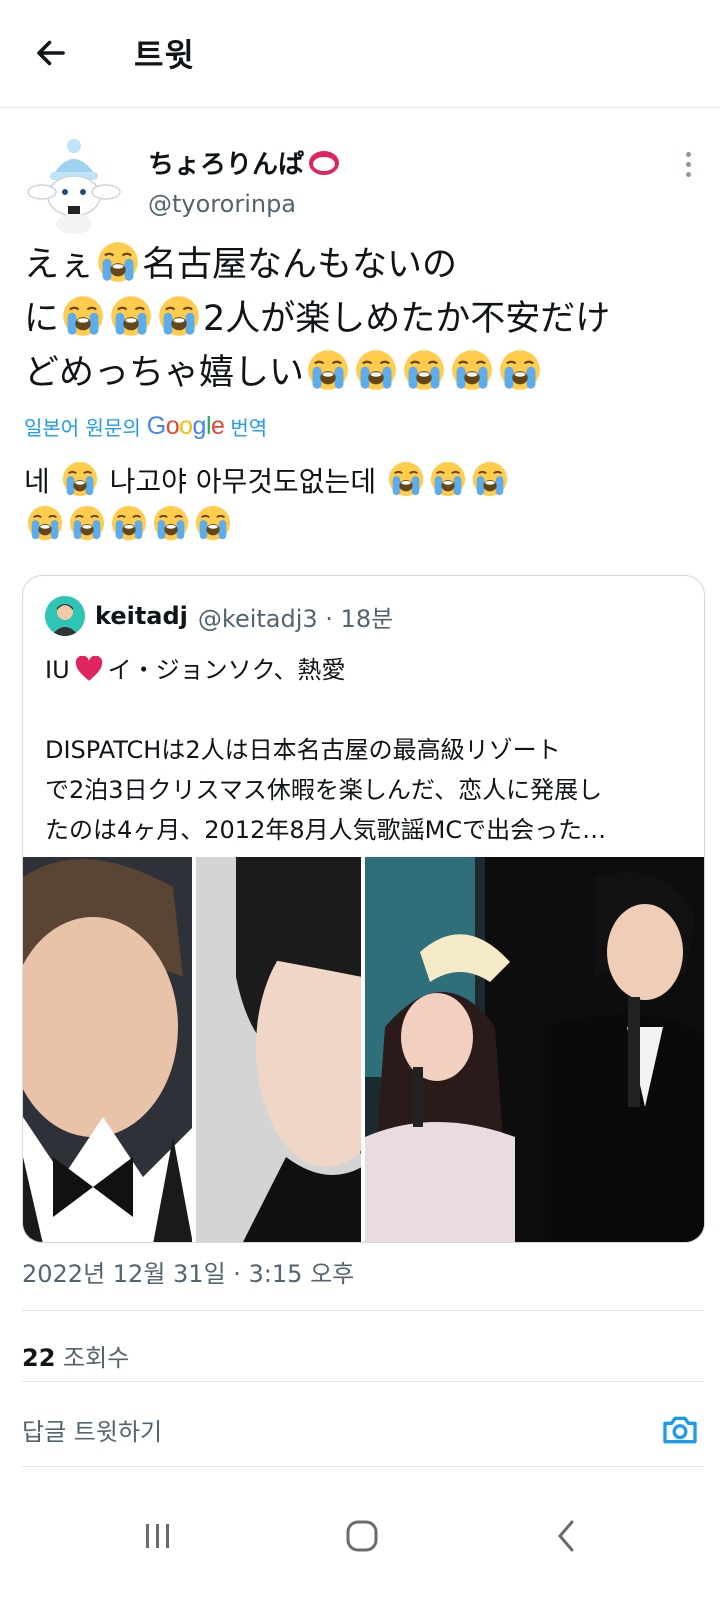 This screenshot has width=720, height=1600. I want to click on camera-icon, so click(680, 1430).